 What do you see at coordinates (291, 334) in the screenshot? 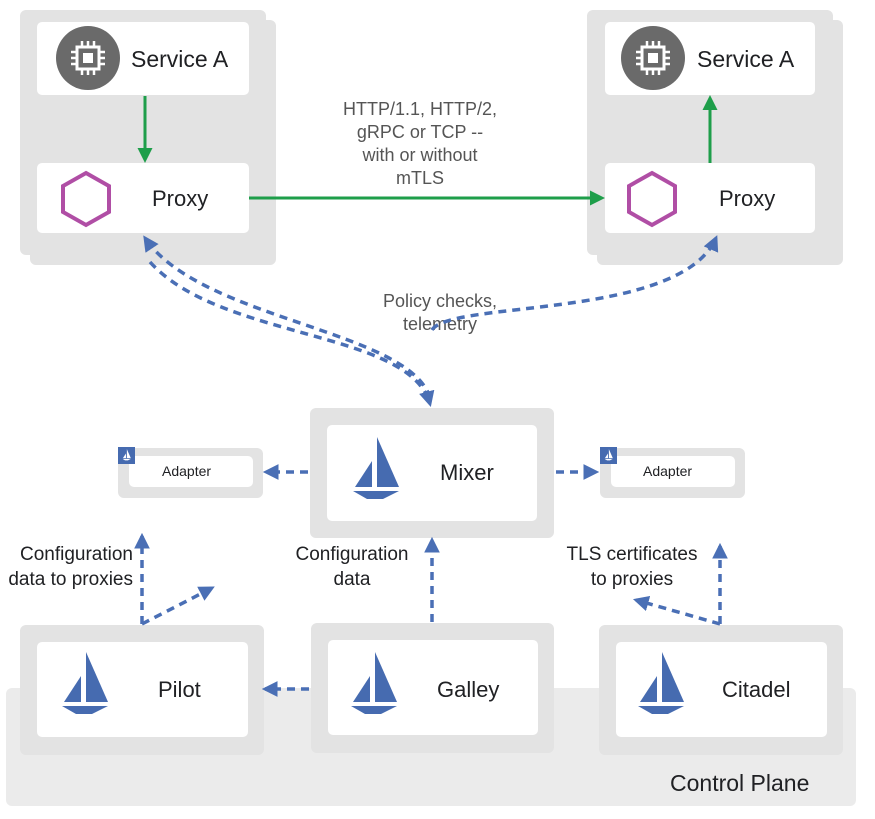
I see `left-proxy-to-mixer-arrow` at bounding box center [291, 334].